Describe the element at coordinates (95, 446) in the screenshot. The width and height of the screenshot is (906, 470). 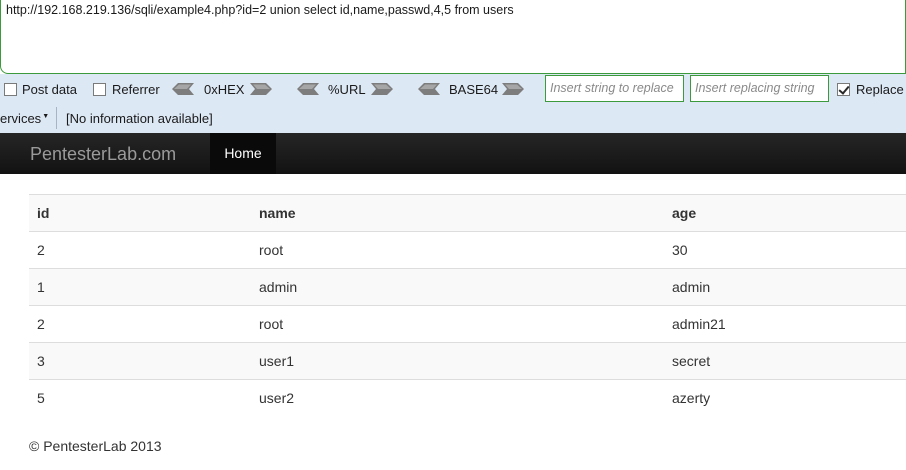
I see `page-footer: © PentesterLab 2013` at that location.